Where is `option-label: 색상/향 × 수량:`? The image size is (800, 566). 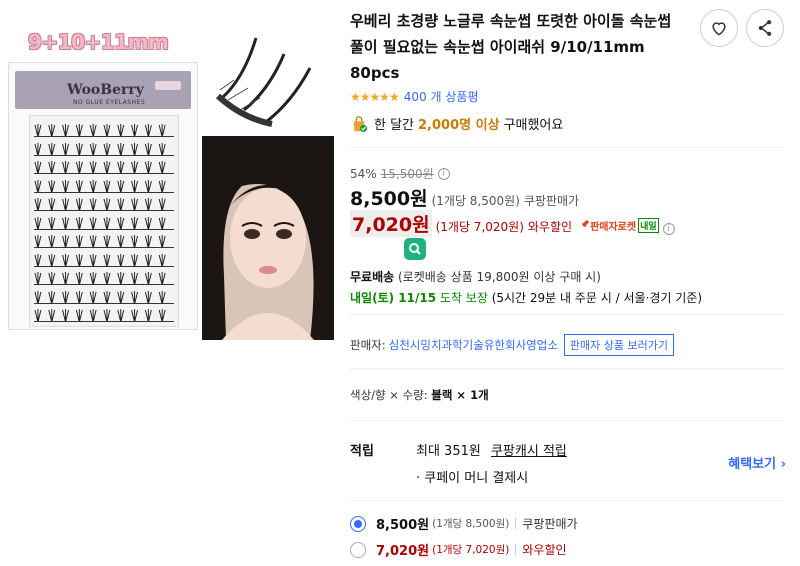 option-label: 색상/향 × 수량: is located at coordinates (389, 395).